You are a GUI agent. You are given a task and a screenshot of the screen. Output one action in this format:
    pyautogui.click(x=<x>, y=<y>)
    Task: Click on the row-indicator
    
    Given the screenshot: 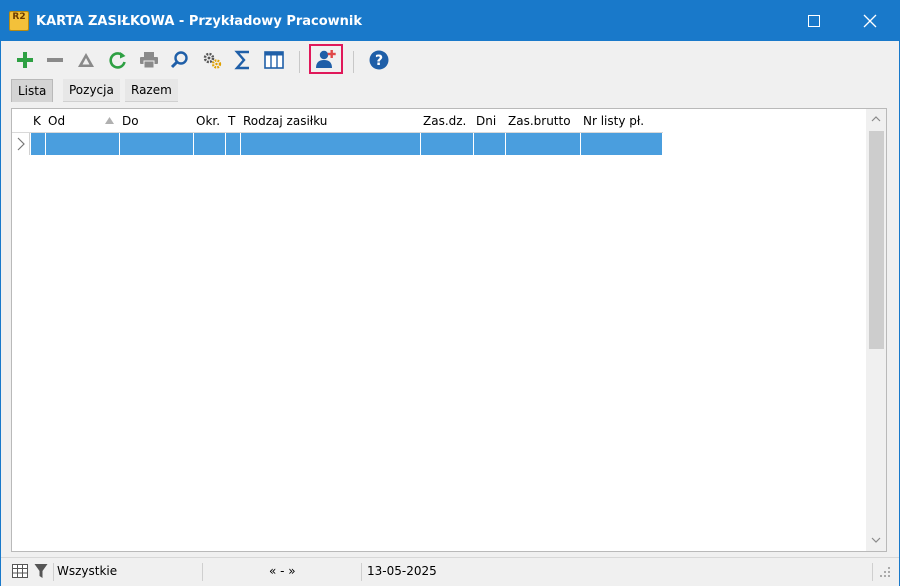 What is the action you would take?
    pyautogui.click(x=21, y=144)
    